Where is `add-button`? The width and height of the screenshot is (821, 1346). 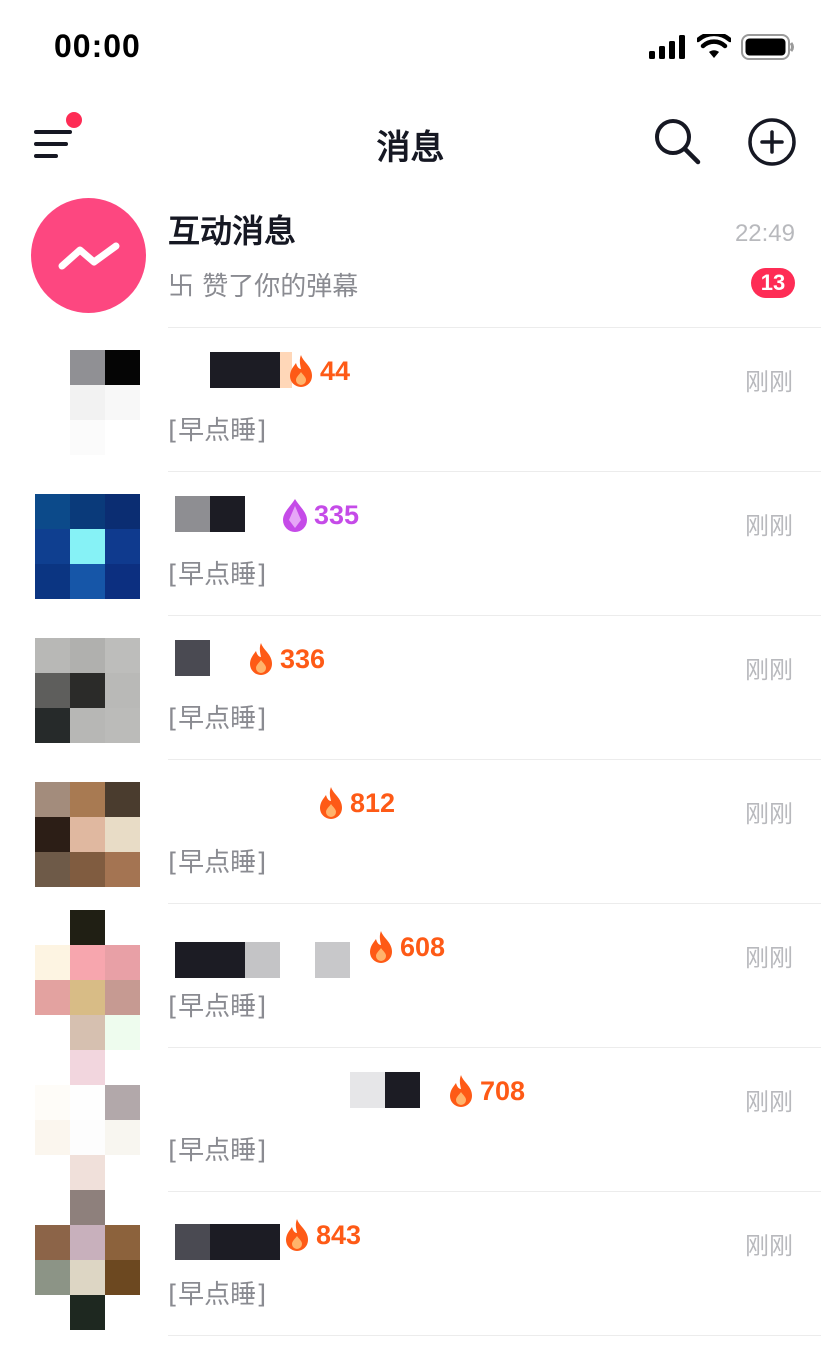 add-button is located at coordinates (772, 142).